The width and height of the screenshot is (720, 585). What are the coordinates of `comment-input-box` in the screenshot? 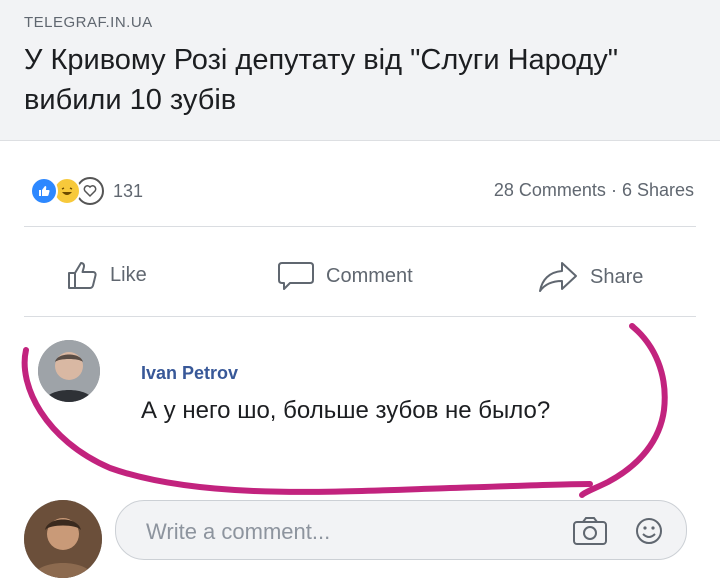 It's located at (401, 530).